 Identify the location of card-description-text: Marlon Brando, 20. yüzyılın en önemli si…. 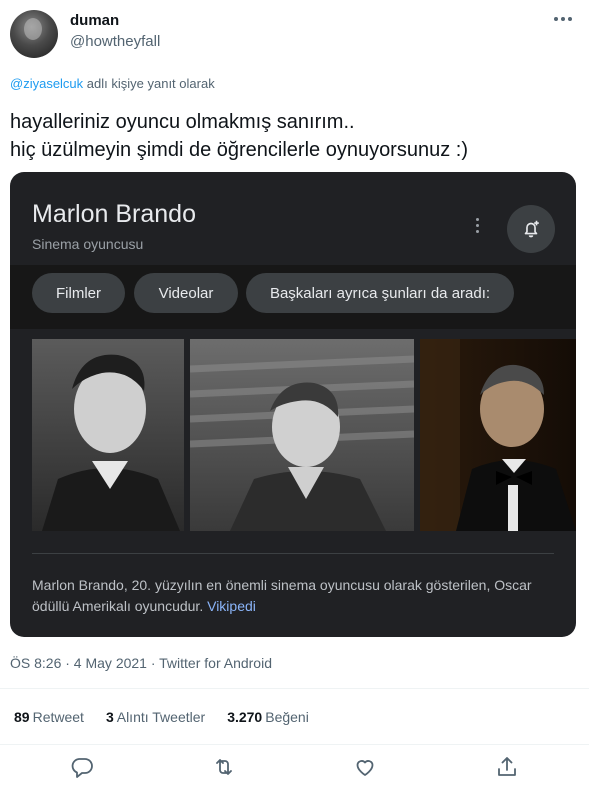
(282, 595).